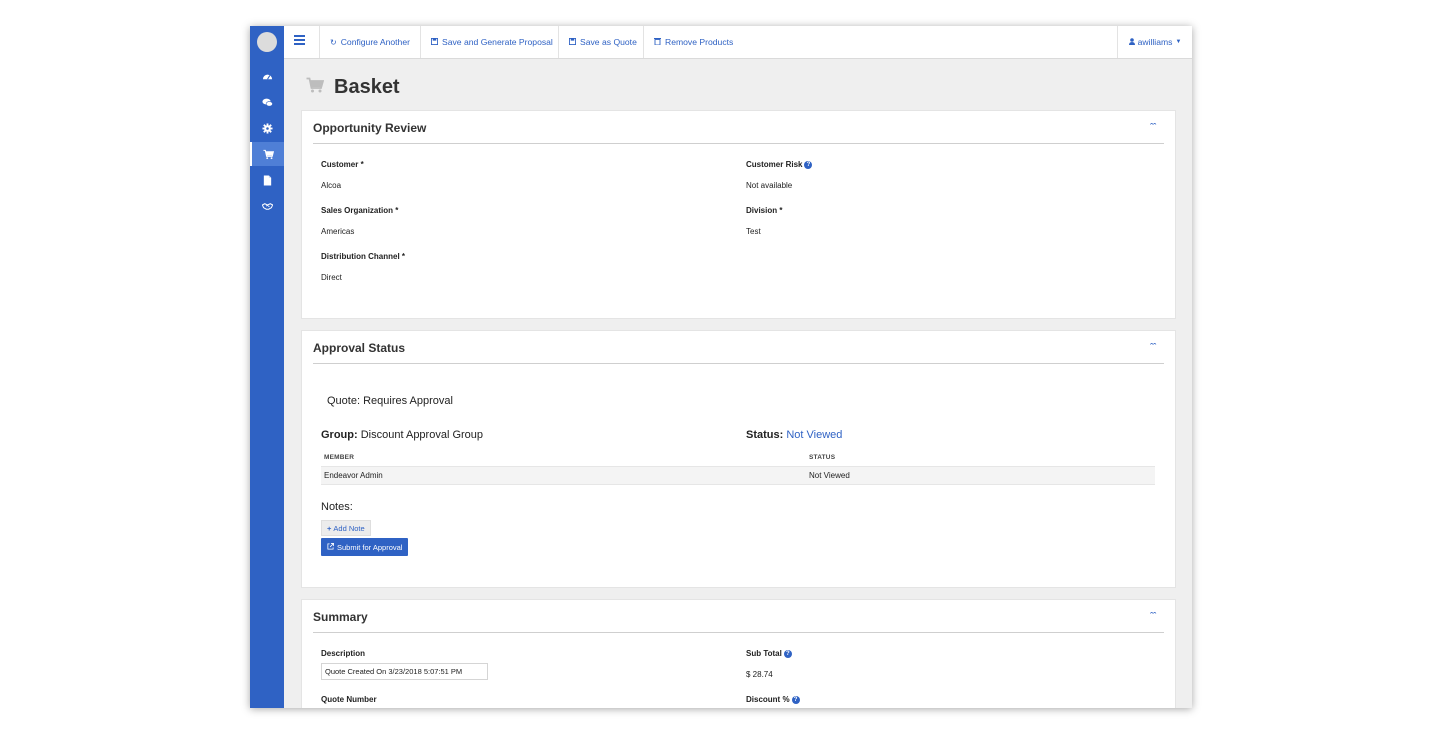 The image size is (1440, 734). Describe the element at coordinates (267, 180) in the screenshot. I see `document-icon` at that location.